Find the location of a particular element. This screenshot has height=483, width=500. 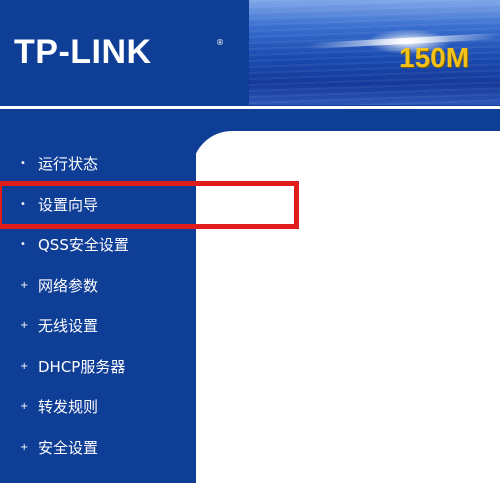

red-highlight-box is located at coordinates (149, 205).